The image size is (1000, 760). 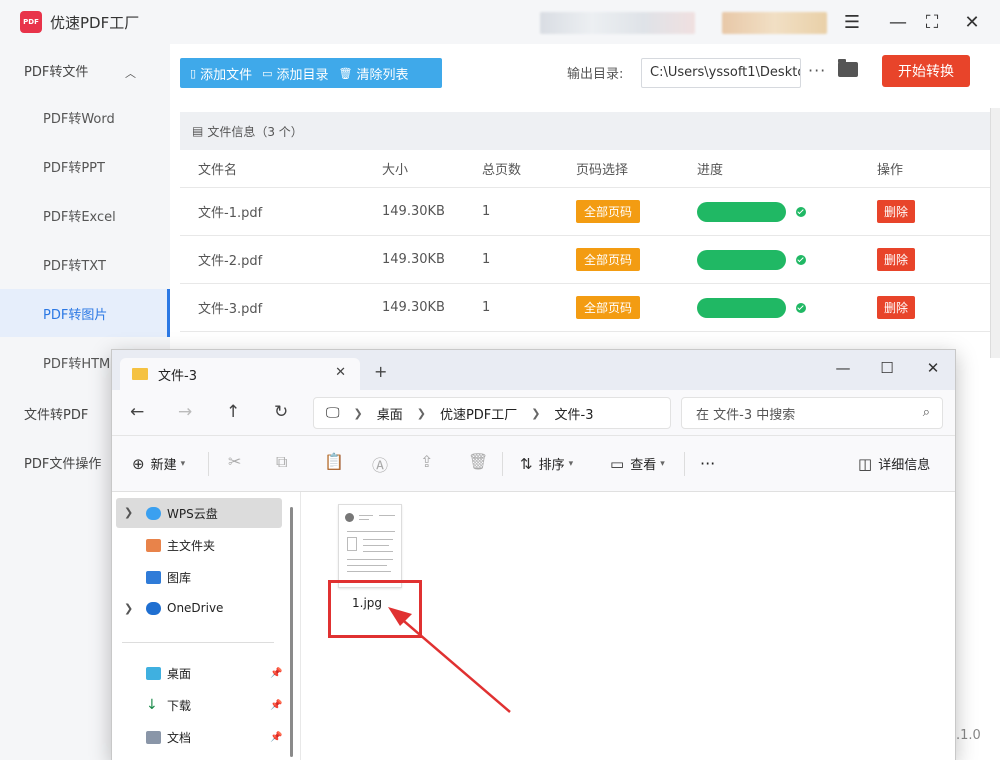 I want to click on cut-icon: ✂, so click(x=234, y=461).